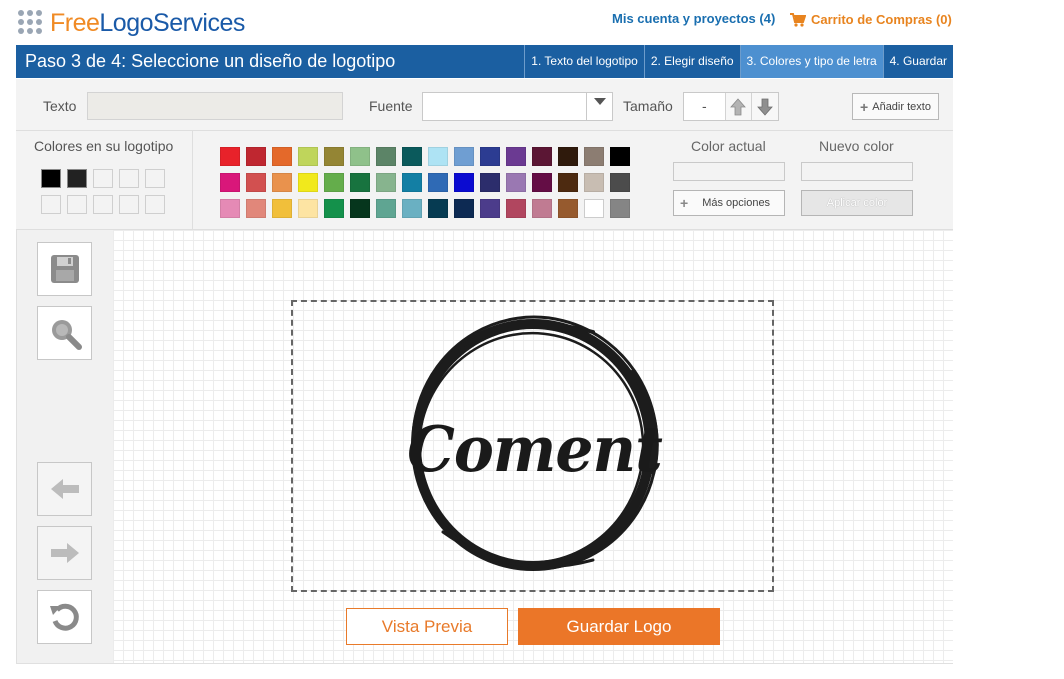 Image resolution: width=1064 pixels, height=679 pixels. Describe the element at coordinates (534, 450) in the screenshot. I see `logo-text: Coment` at that location.